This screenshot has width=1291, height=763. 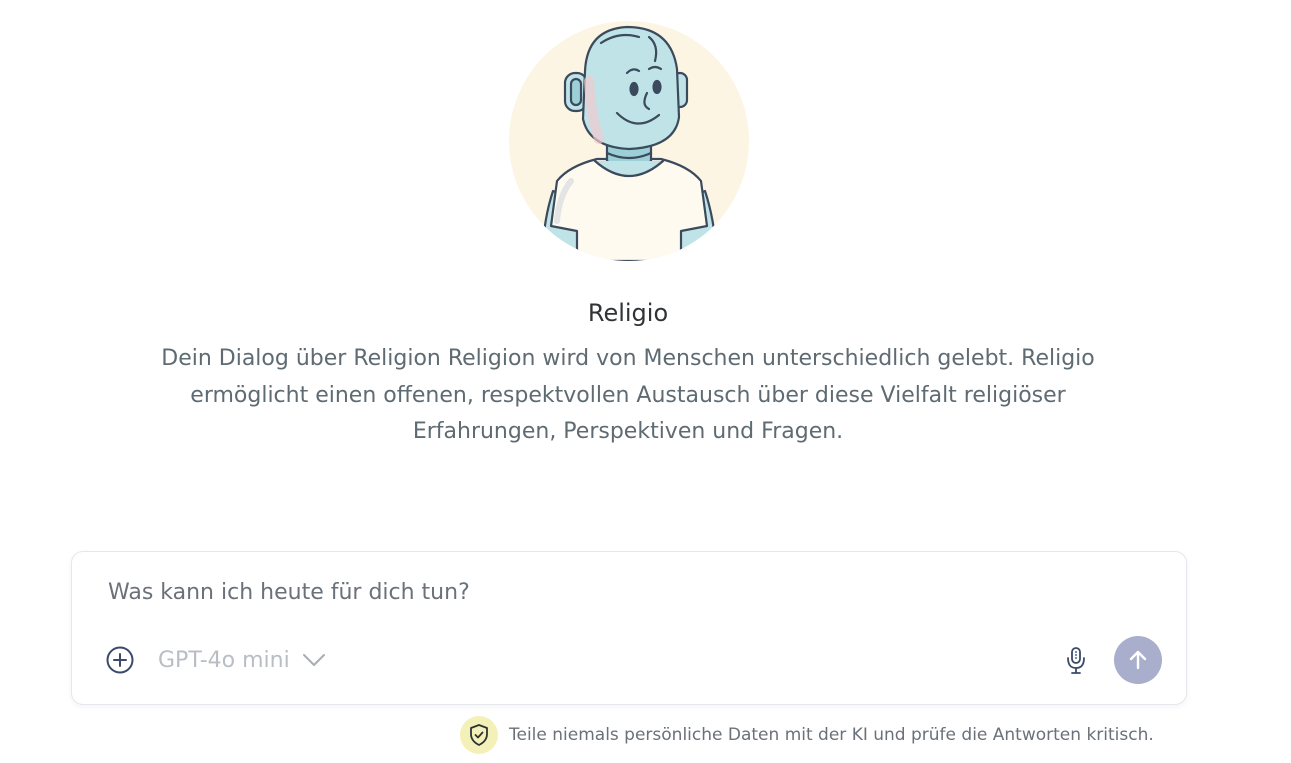 I want to click on send-button, so click(x=1138, y=660).